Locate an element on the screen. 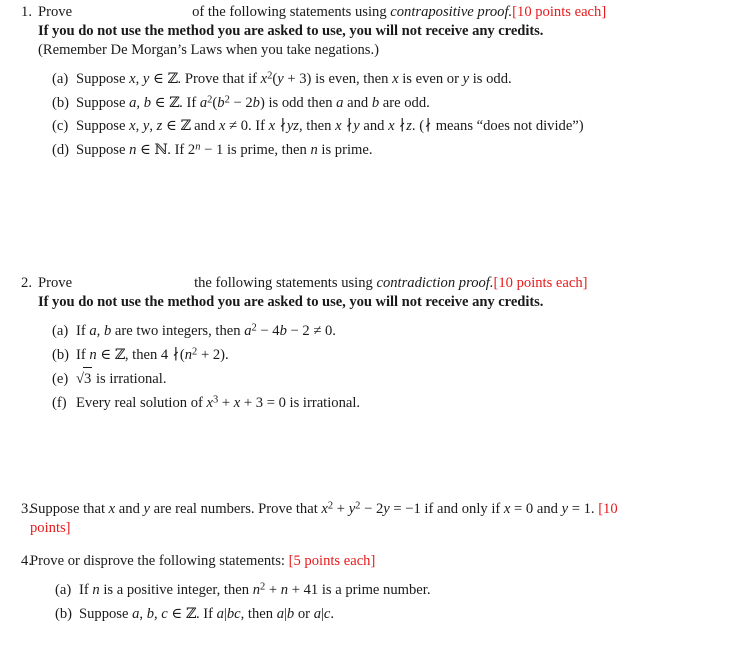  statement-text: are real numbers. Prove that is located at coordinates (236, 509).